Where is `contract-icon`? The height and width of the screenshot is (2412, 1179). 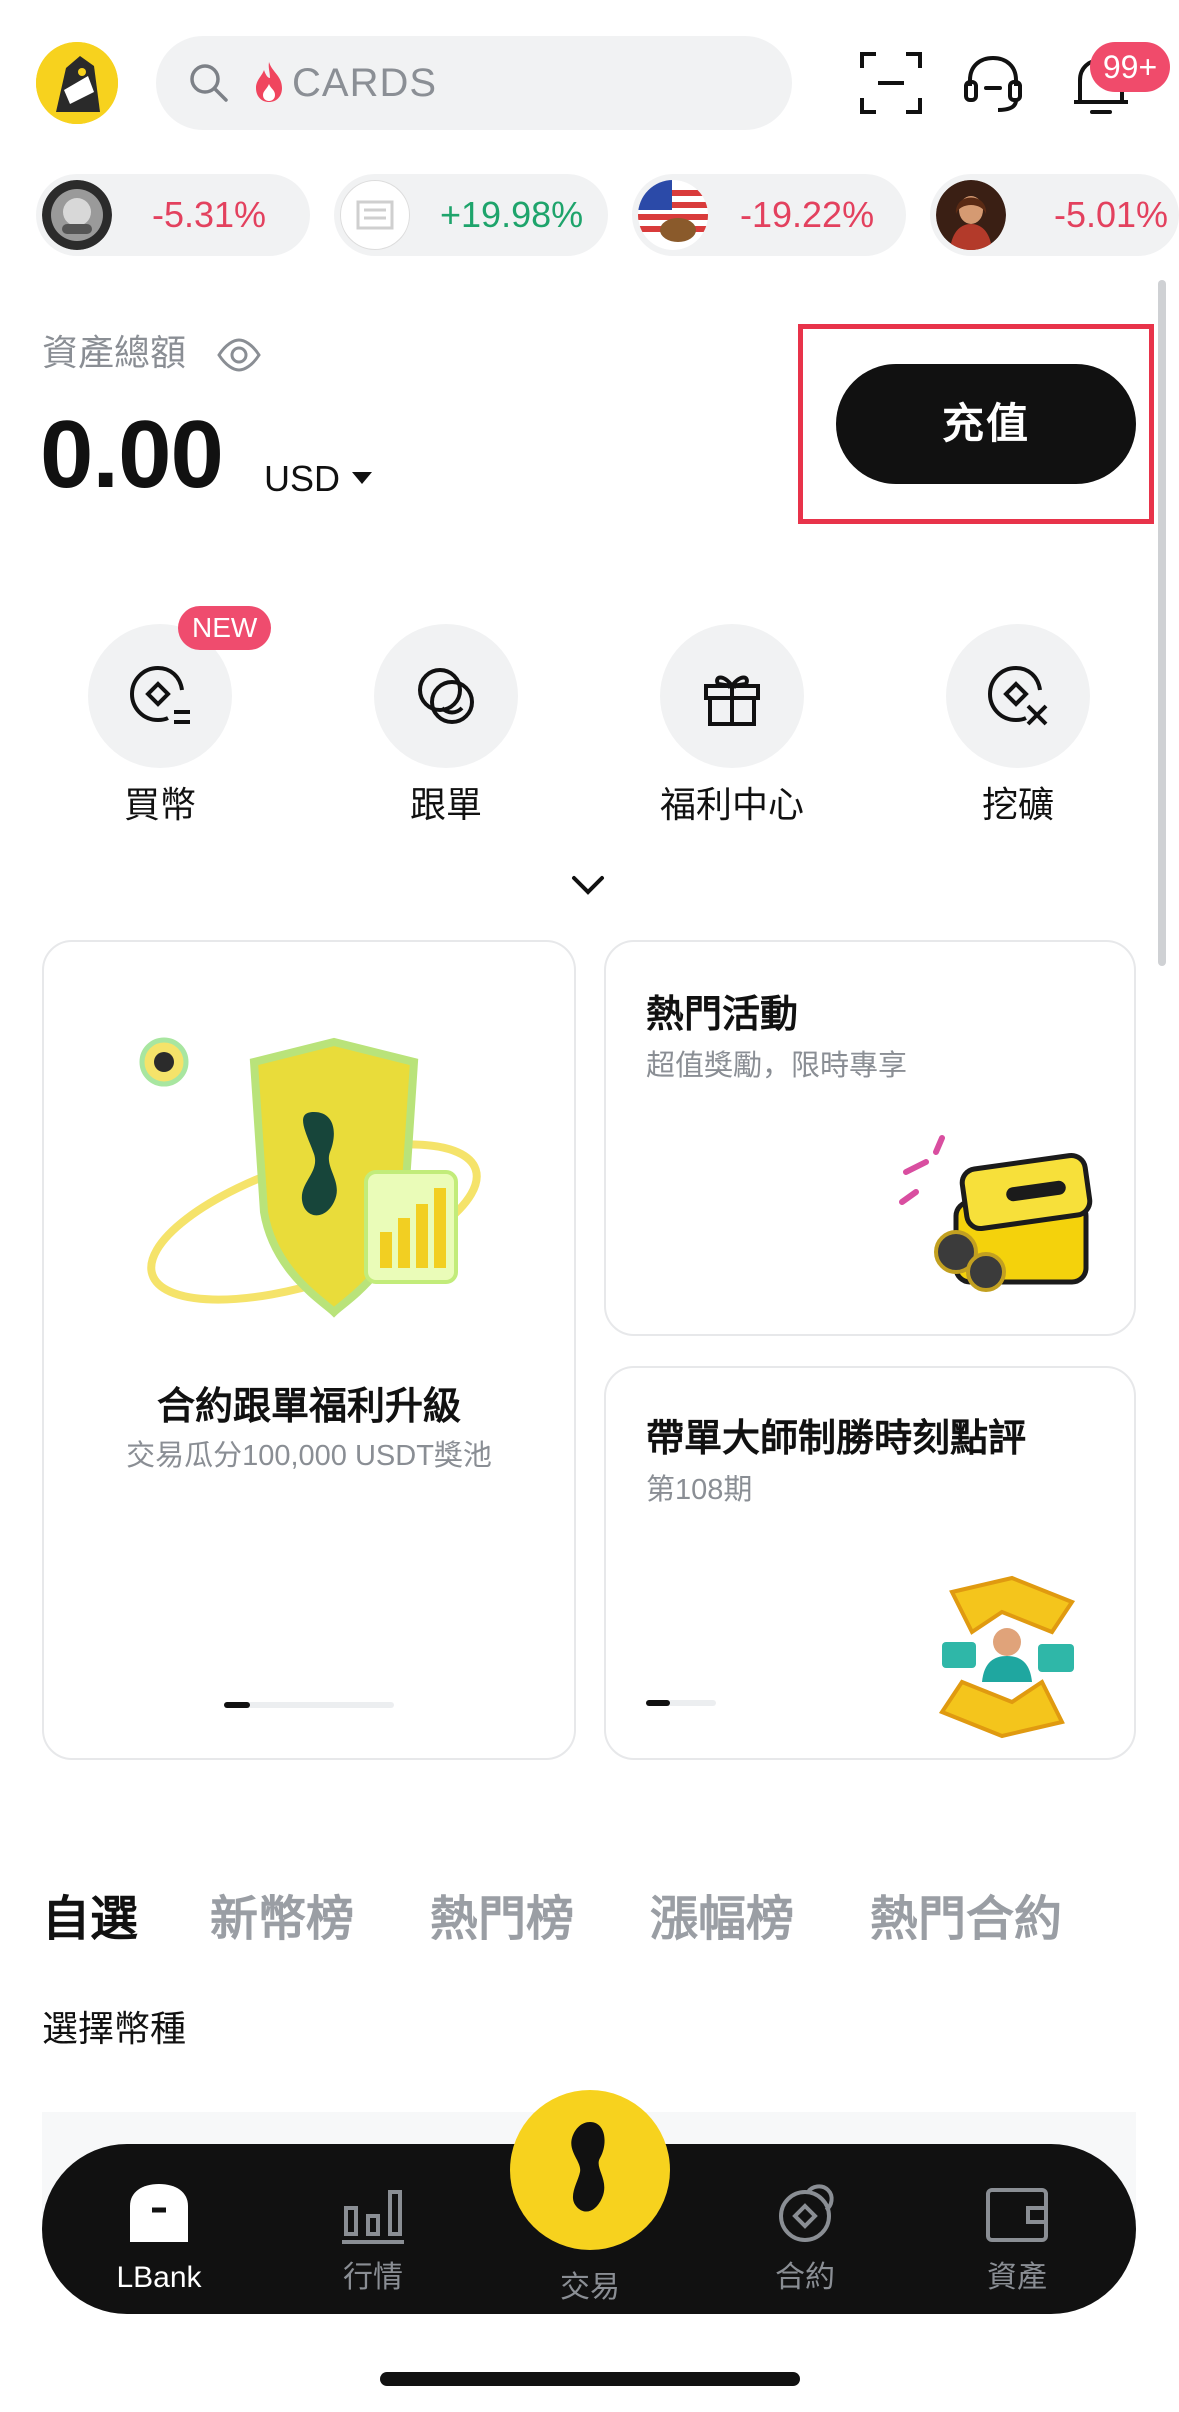 contract-icon is located at coordinates (806, 2213).